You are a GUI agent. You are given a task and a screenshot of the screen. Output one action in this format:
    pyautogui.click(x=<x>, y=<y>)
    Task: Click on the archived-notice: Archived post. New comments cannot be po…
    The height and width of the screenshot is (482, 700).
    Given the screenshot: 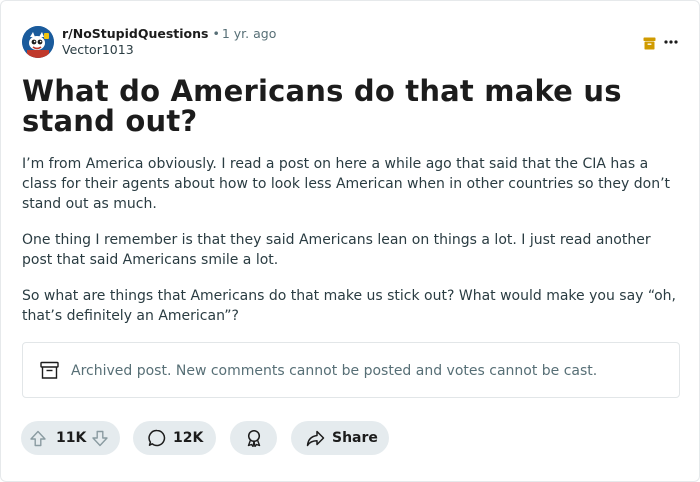 What is the action you would take?
    pyautogui.click(x=351, y=370)
    